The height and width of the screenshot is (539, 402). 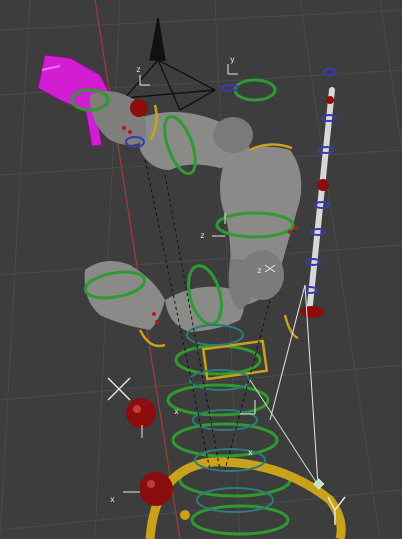 I want to click on ik-chain-rings, so click(x=230, y=418).